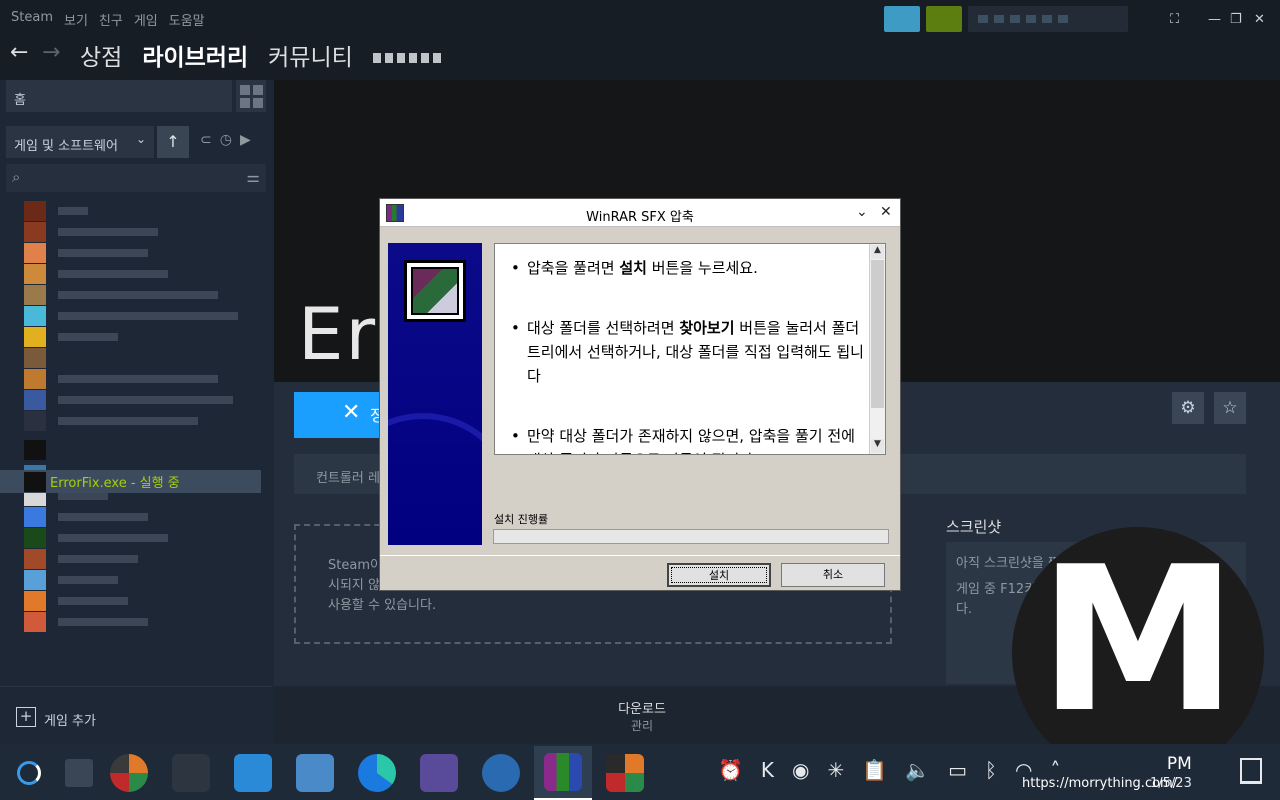  Describe the element at coordinates (315, 773) in the screenshot. I see `file-manager-icon` at that location.